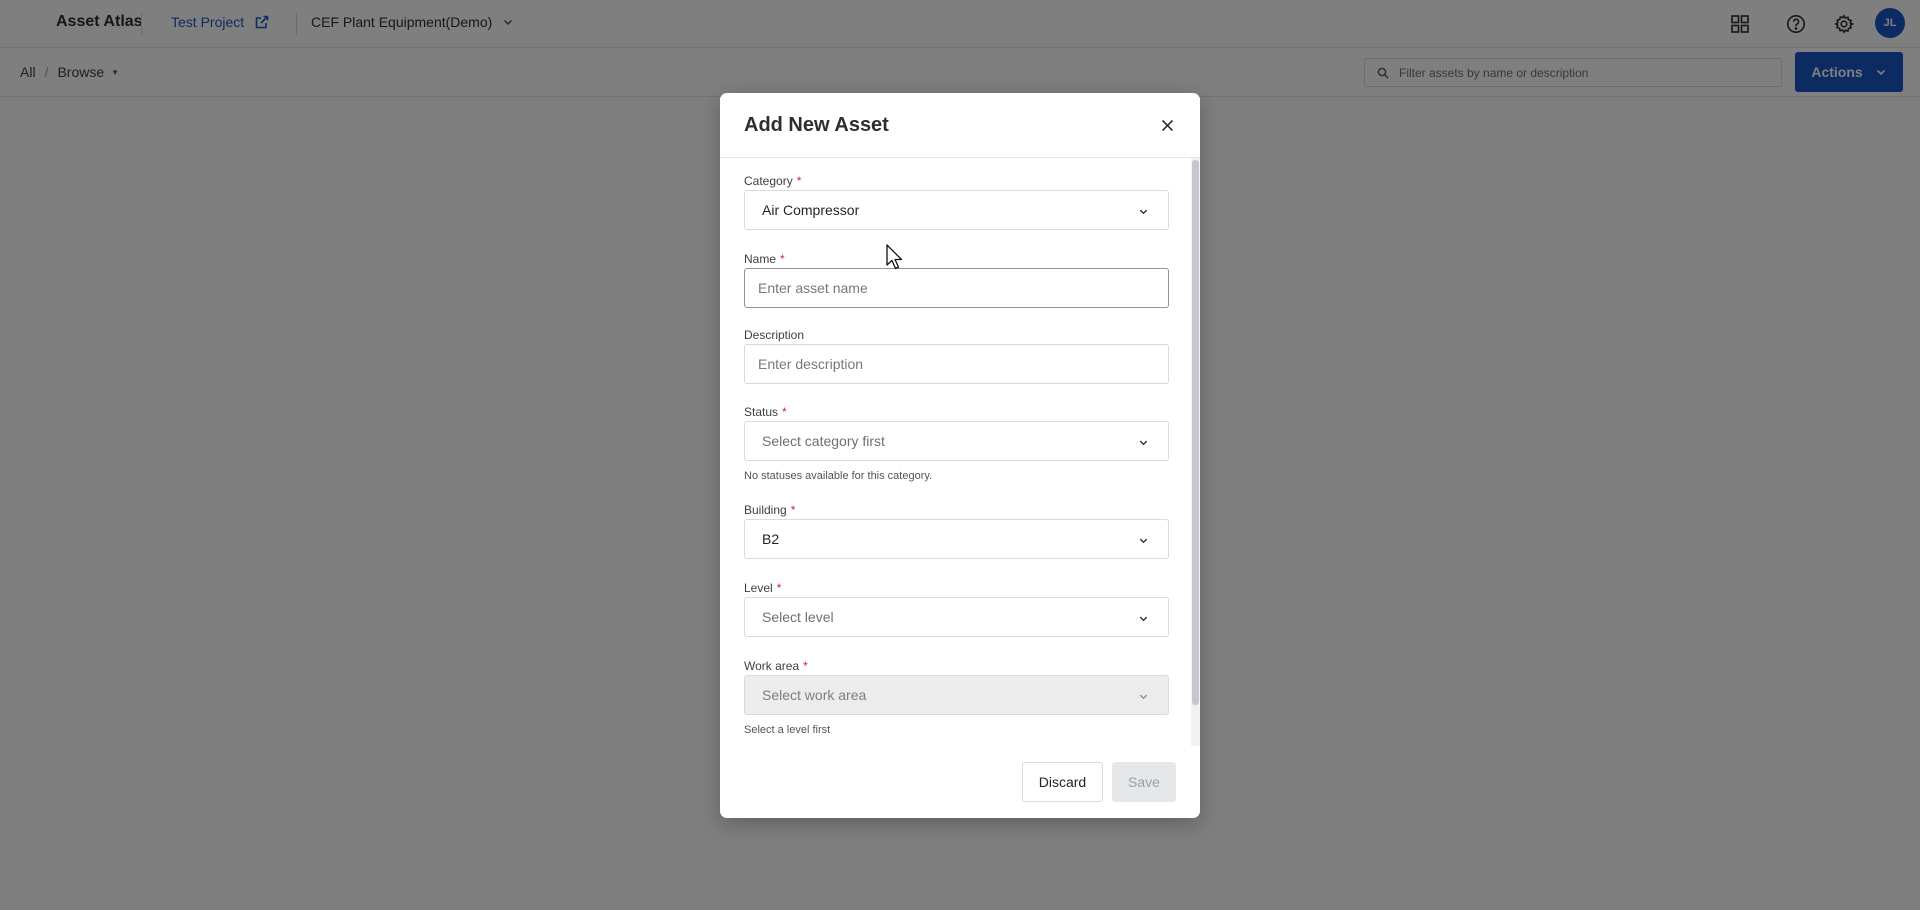 The height and width of the screenshot is (910, 1920). Describe the element at coordinates (956, 441) in the screenshot. I see `status-select: Select category first` at that location.